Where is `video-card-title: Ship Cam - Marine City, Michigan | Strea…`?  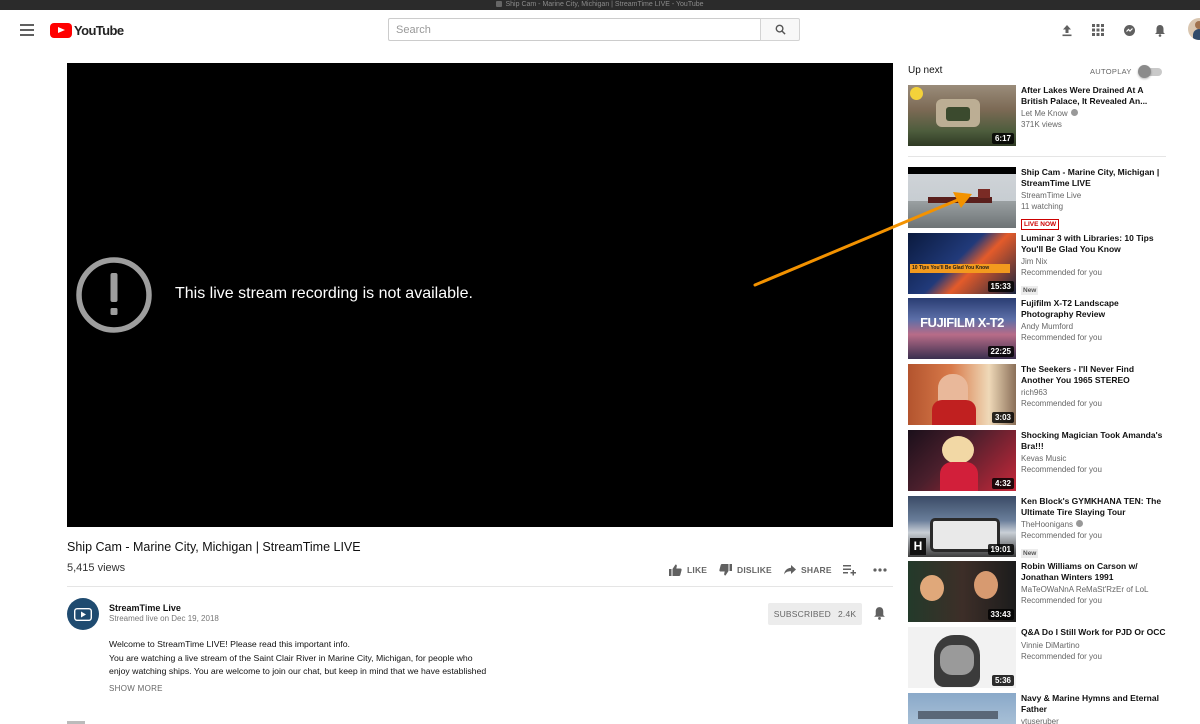 video-card-title: Ship Cam - Marine City, Michigan | Strea… is located at coordinates (1093, 177).